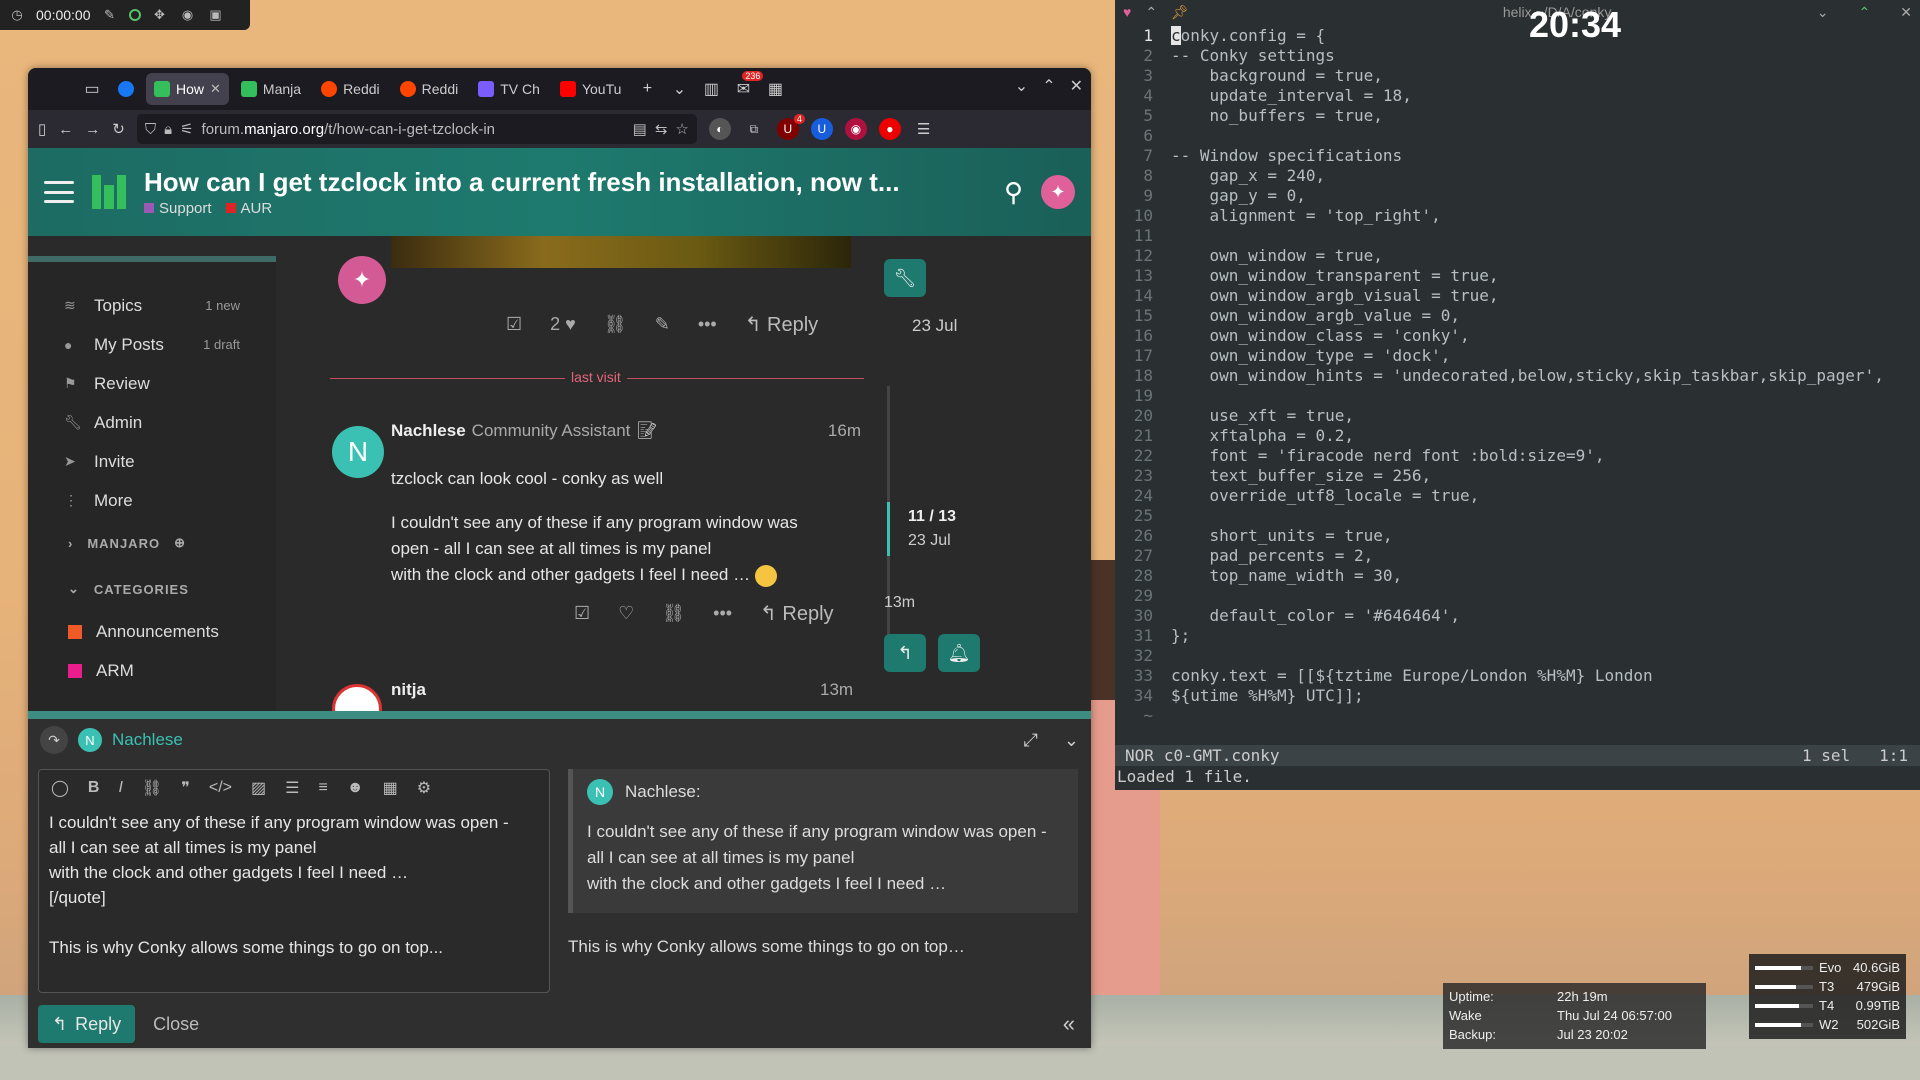 The width and height of the screenshot is (1920, 1080). I want to click on post-age: 16m, so click(844, 431).